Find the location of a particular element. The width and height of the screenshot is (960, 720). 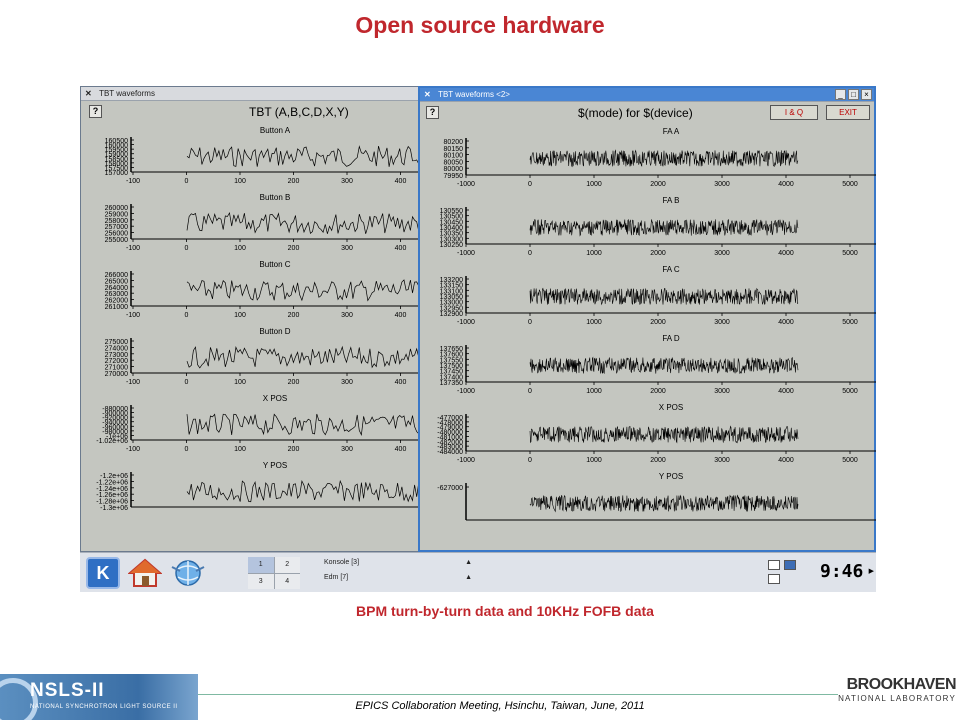

y-tick-label: -1.3e+06 is located at coordinates (114, 508).